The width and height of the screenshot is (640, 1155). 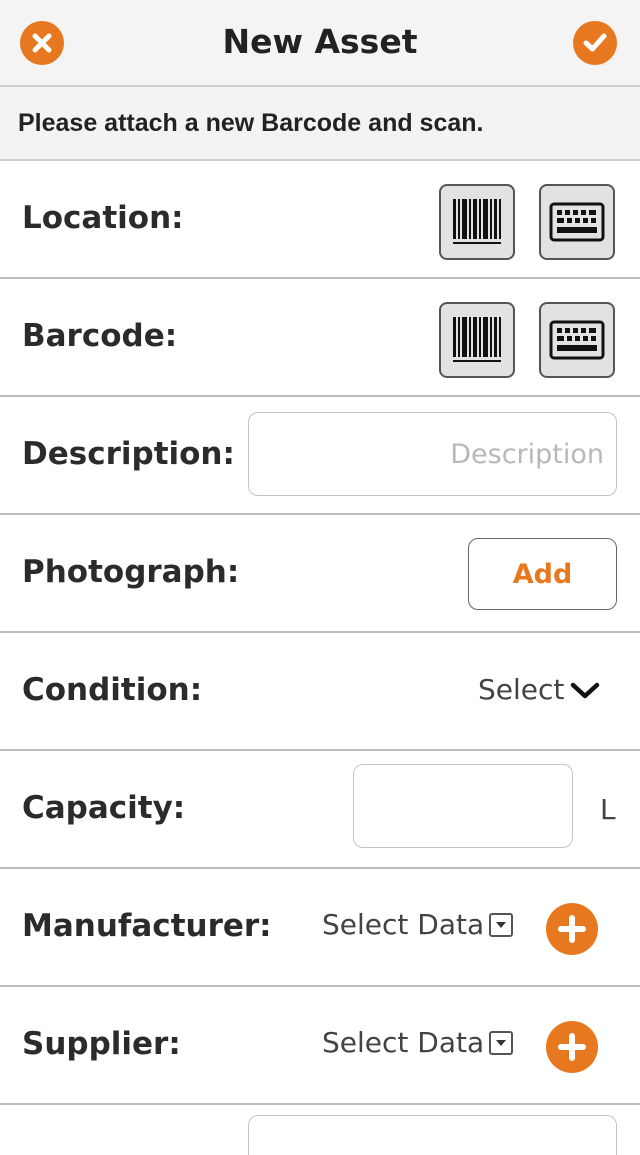 What do you see at coordinates (101, 1044) in the screenshot?
I see `supplier-label: Supplier:` at bounding box center [101, 1044].